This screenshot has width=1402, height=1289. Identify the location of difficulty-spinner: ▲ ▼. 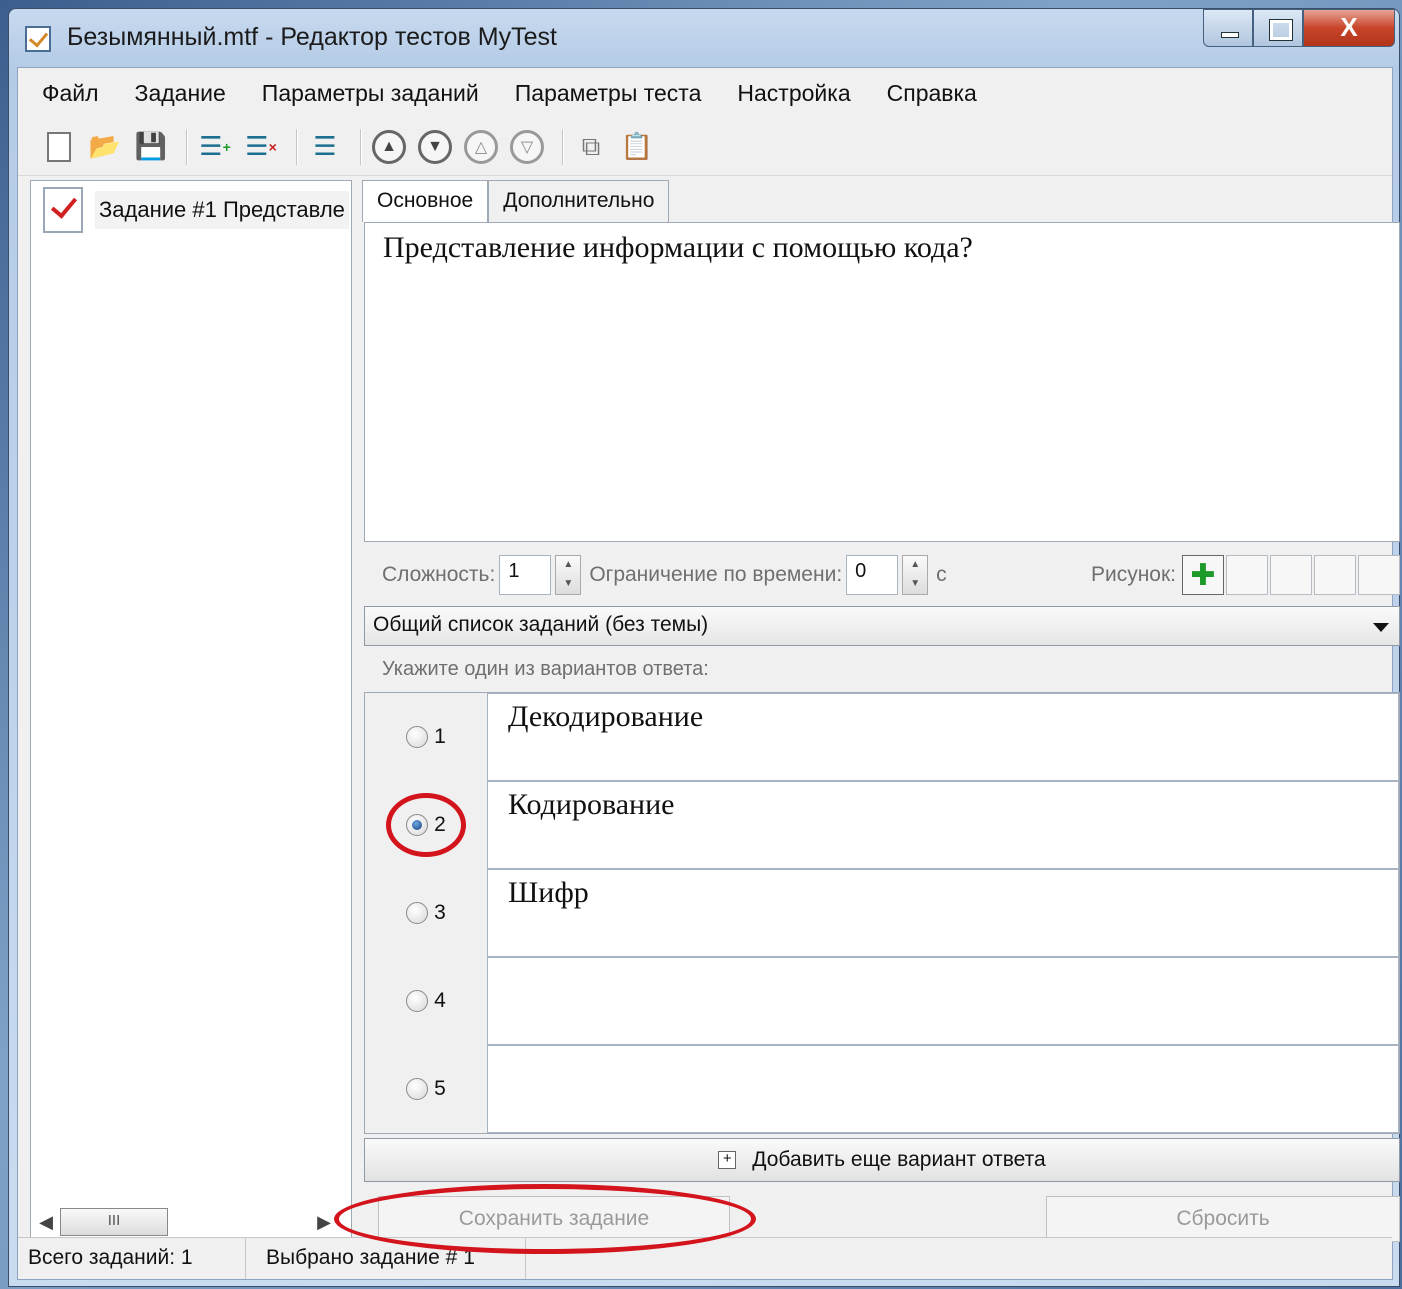
(568, 575).